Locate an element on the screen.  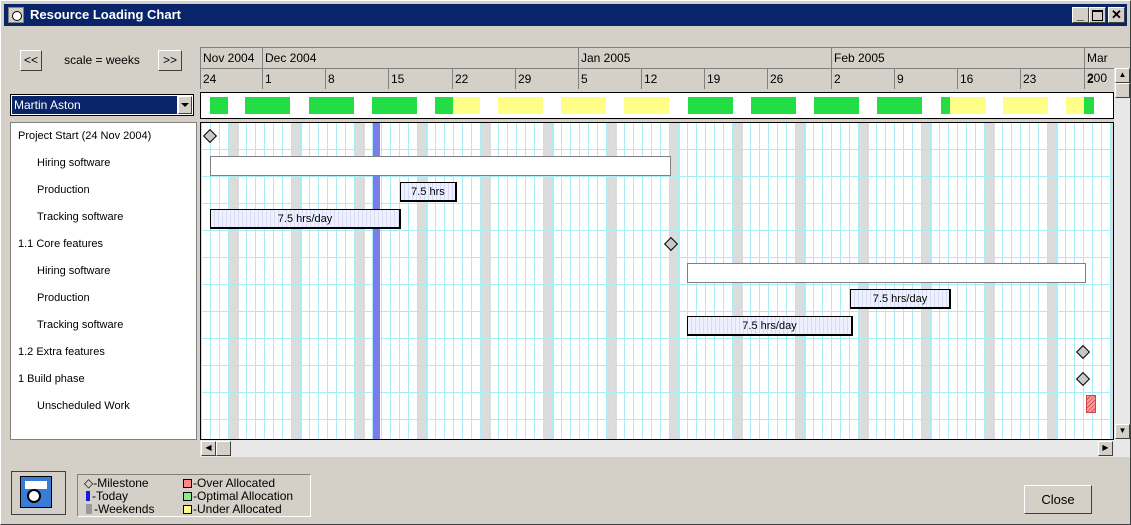
legend-over-label: -Over Allocated is located at coordinates (234, 483).